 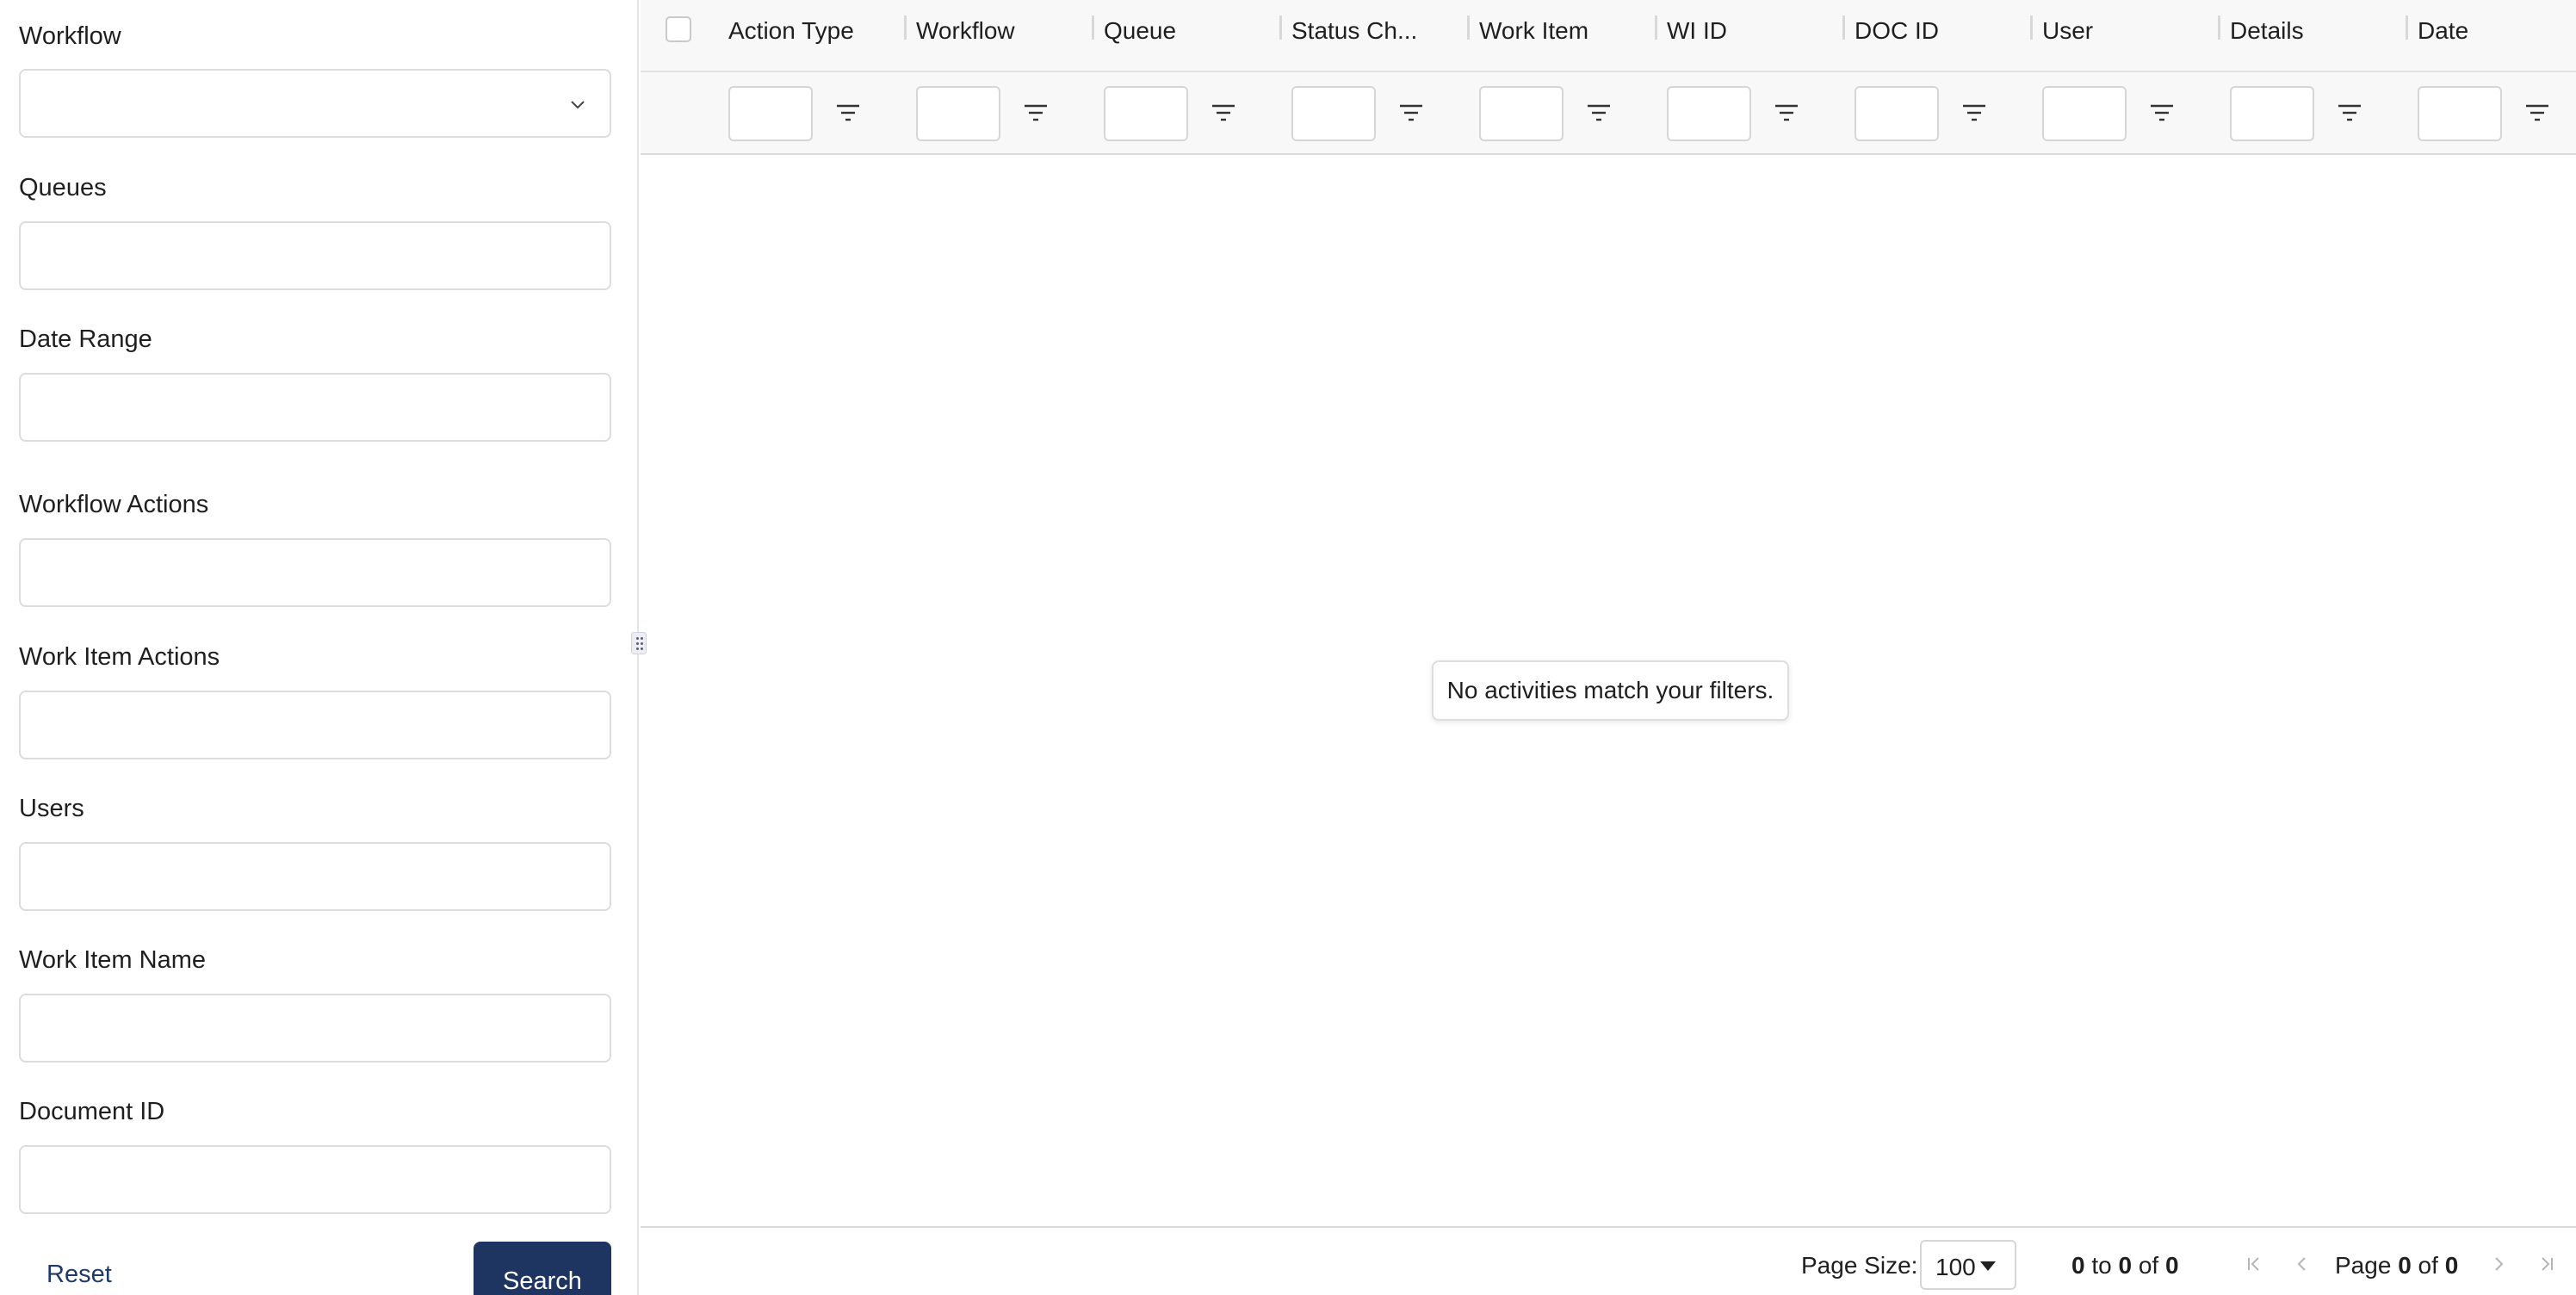 I want to click on range-to: 0, so click(x=2125, y=1265).